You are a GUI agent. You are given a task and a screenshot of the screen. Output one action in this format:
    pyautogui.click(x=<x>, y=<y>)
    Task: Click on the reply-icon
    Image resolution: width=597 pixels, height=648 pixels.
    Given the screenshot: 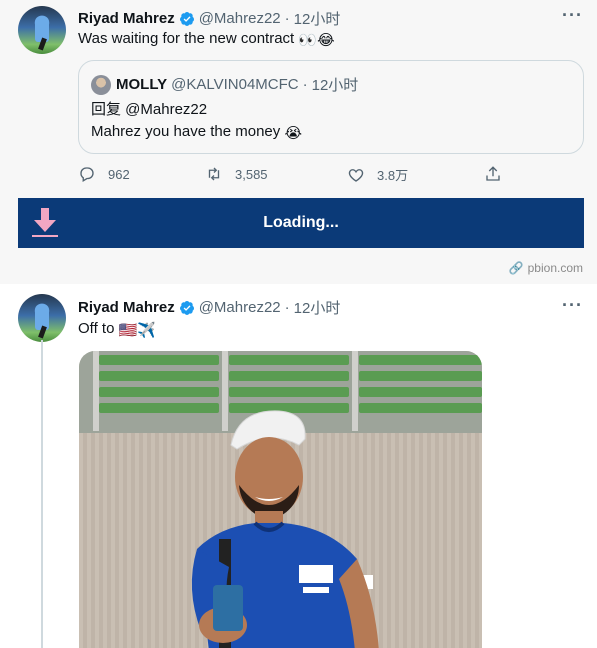 What is the action you would take?
    pyautogui.click(x=87, y=174)
    